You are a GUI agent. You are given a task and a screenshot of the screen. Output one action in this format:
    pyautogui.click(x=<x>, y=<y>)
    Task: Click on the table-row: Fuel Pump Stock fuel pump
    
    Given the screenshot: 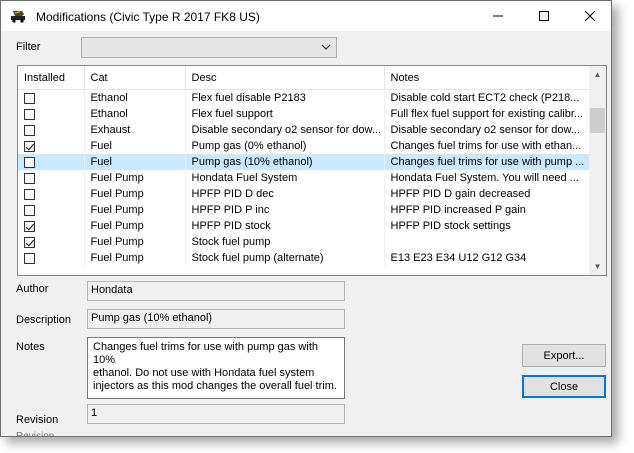 What is the action you would take?
    pyautogui.click(x=305, y=242)
    